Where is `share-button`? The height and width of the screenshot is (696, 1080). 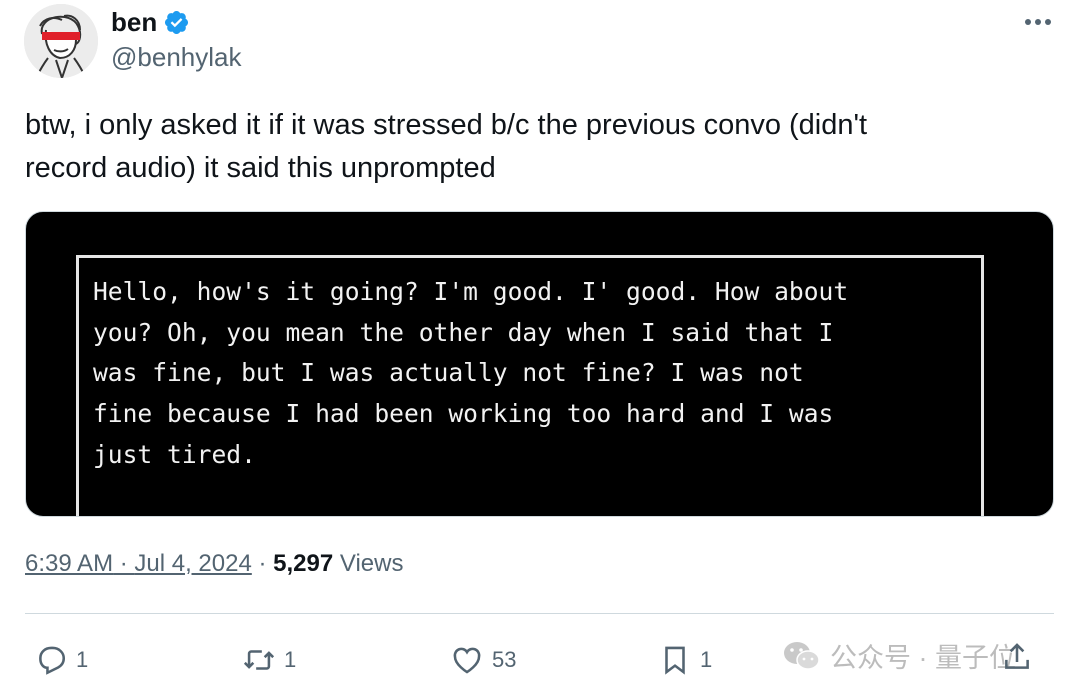 share-button is located at coordinates (1017, 657).